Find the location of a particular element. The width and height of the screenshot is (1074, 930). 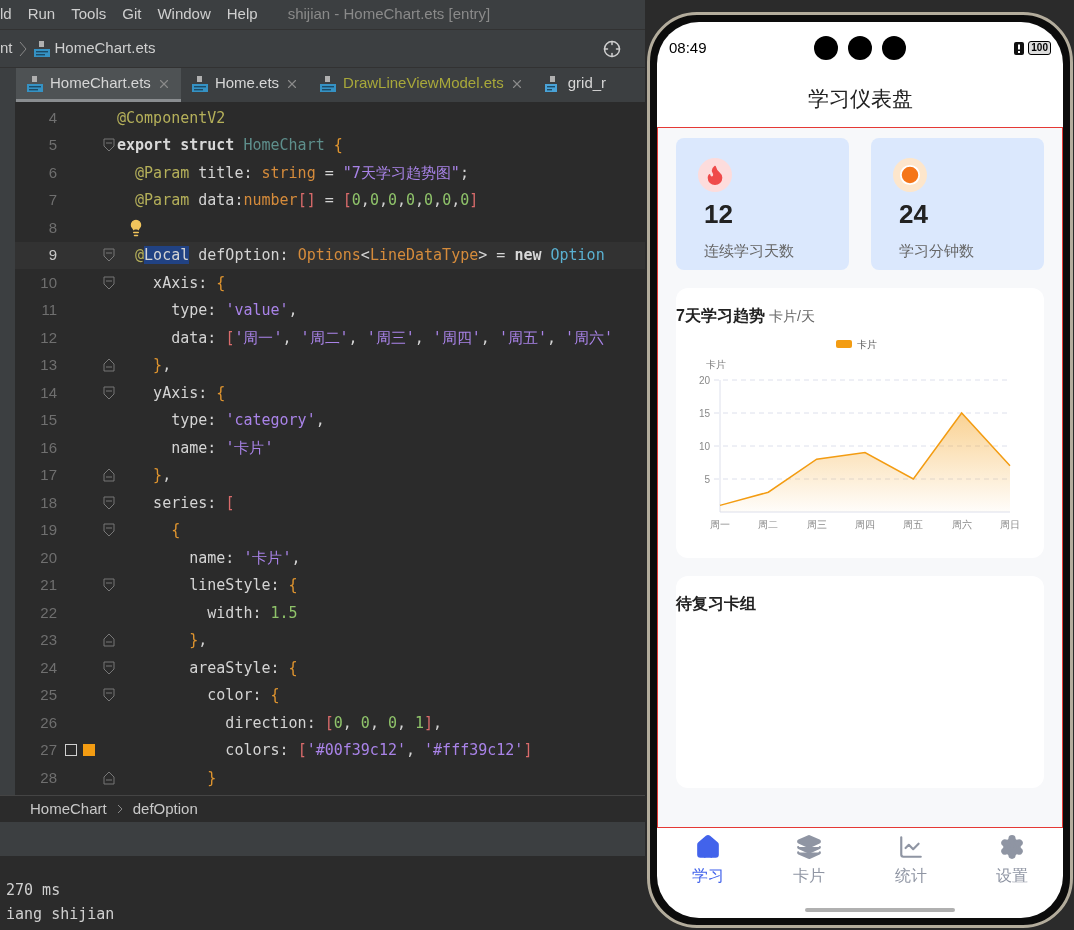

code-line: lineStyle: { is located at coordinates (243, 585).